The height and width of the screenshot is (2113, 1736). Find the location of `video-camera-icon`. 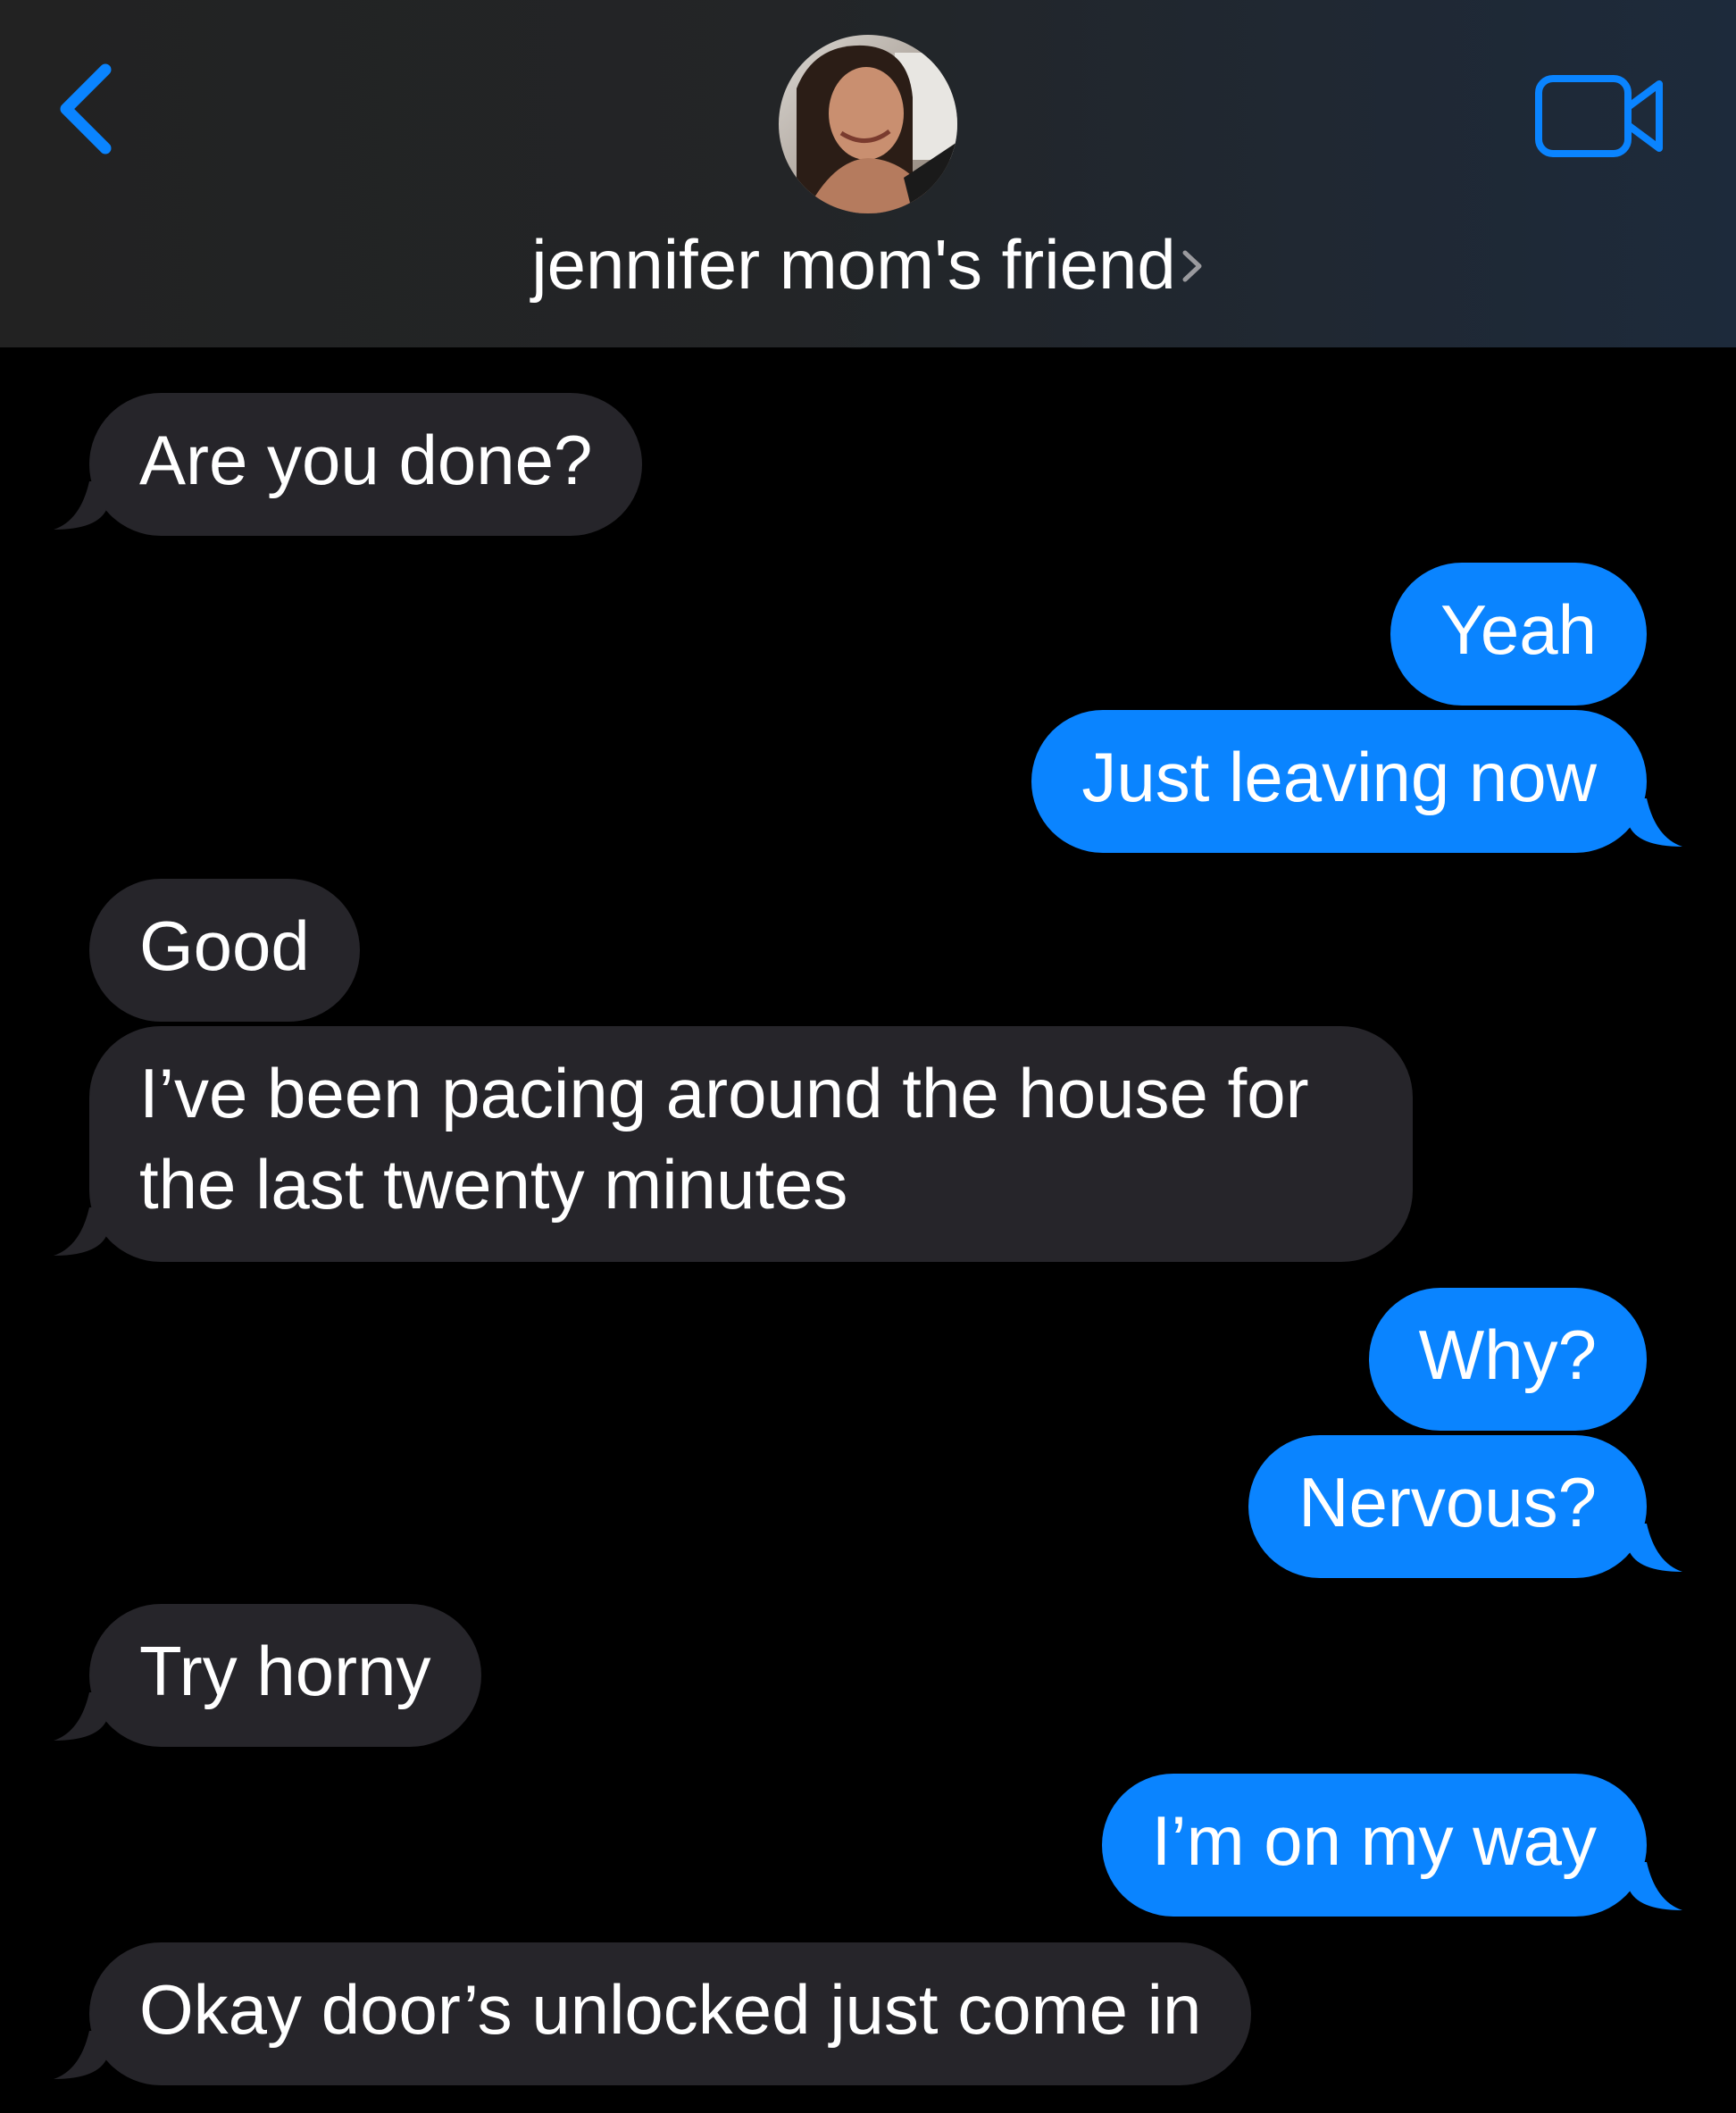

video-camera-icon is located at coordinates (1599, 116).